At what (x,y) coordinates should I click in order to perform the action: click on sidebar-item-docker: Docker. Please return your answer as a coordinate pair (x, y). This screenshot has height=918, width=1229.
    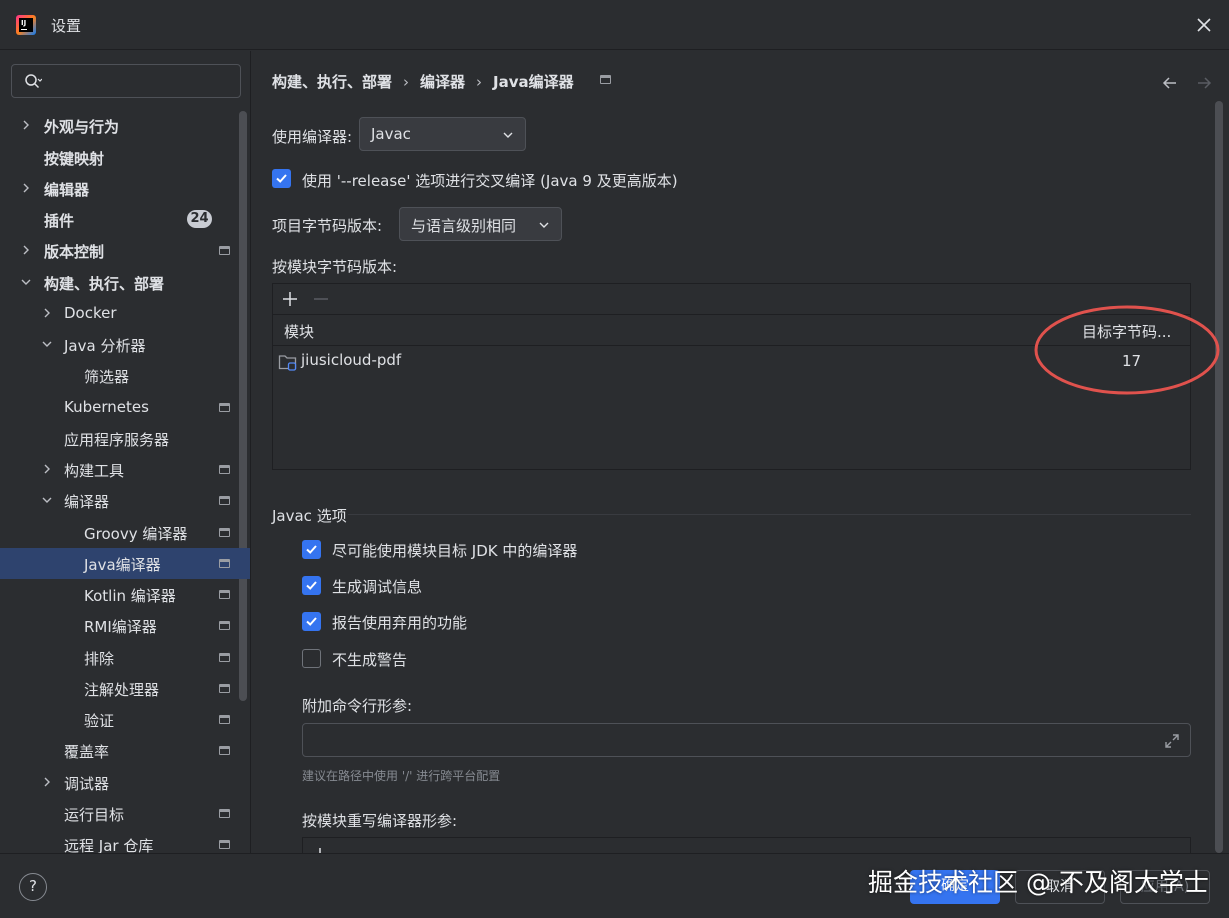
    Looking at the image, I should click on (125, 313).